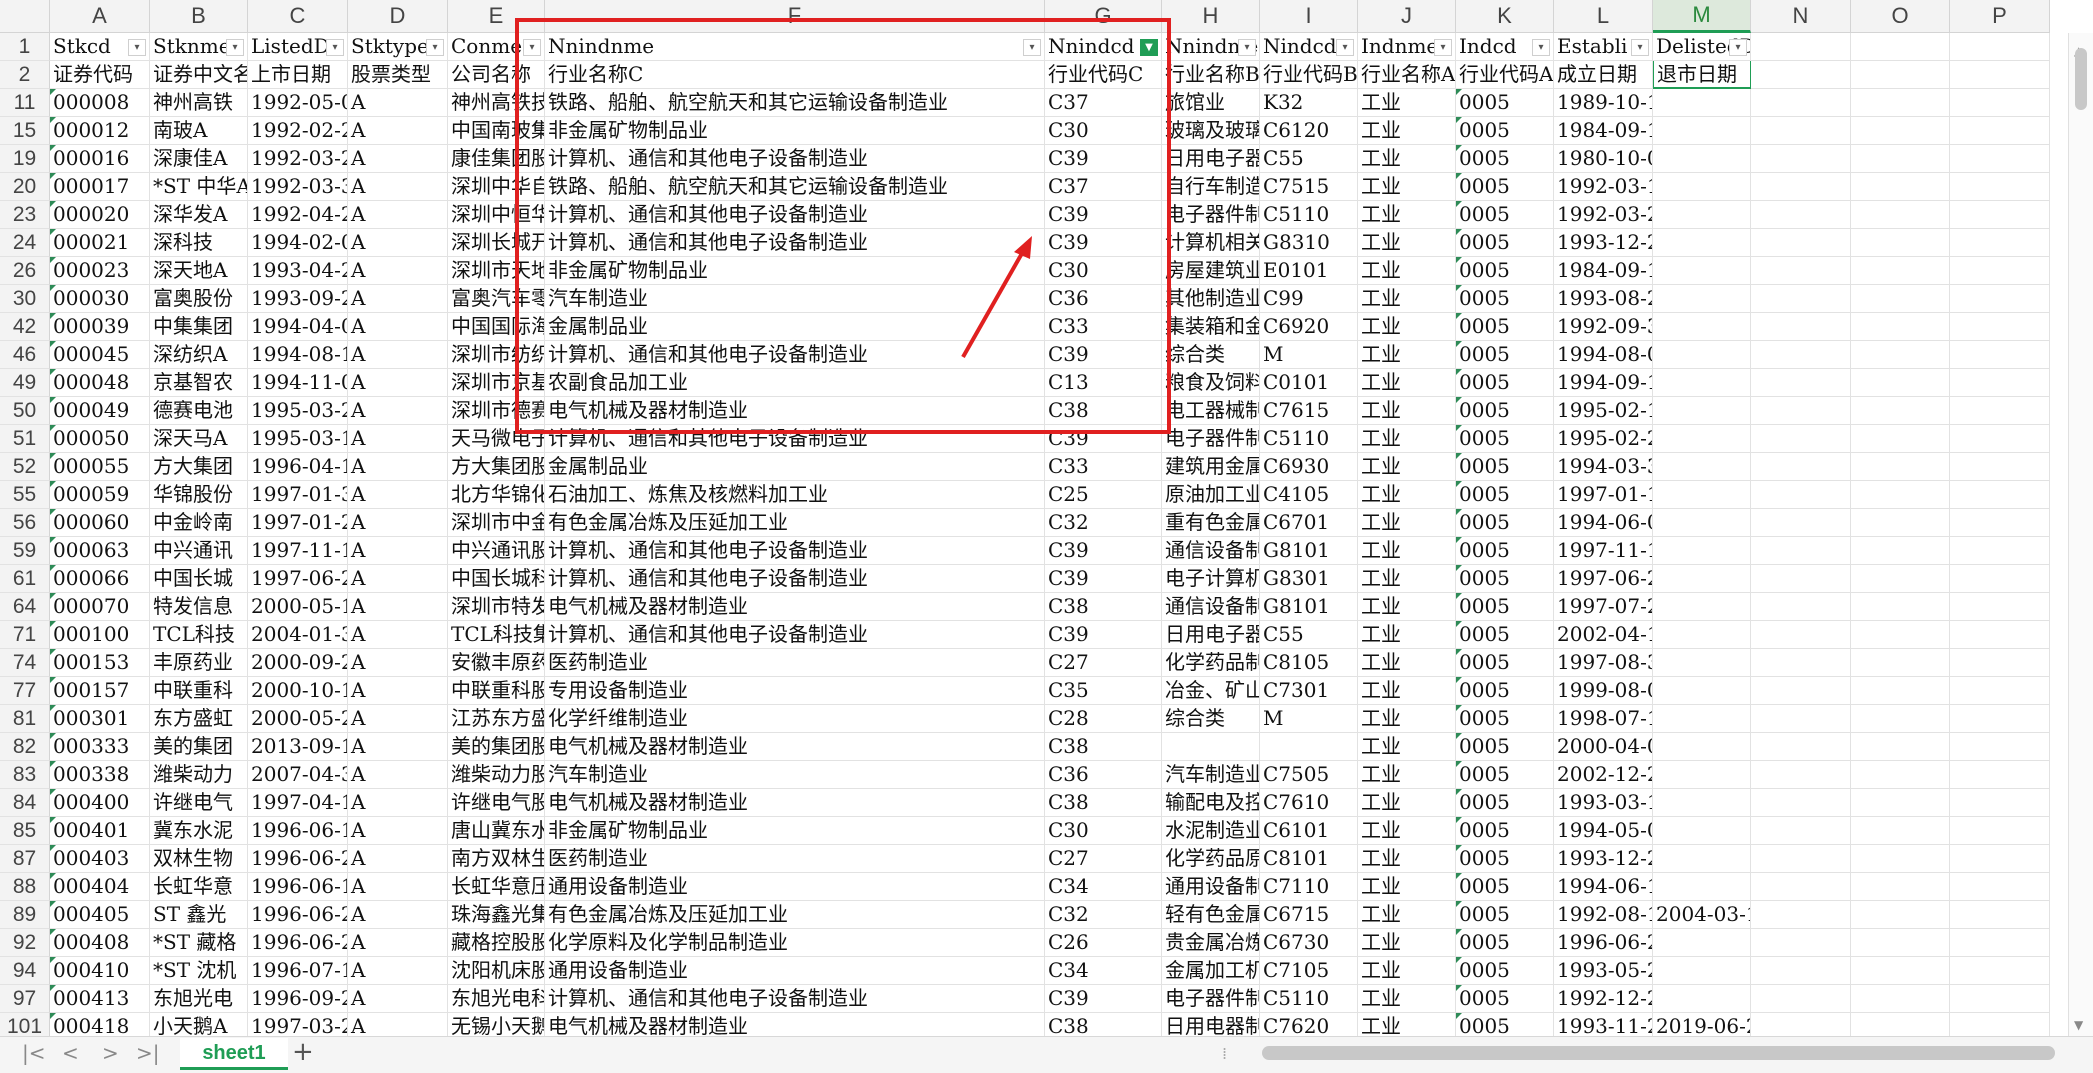 This screenshot has height=1073, width=2093. Describe the element at coordinates (298, 803) in the screenshot. I see `table-cell: 1997-04-18` at that location.